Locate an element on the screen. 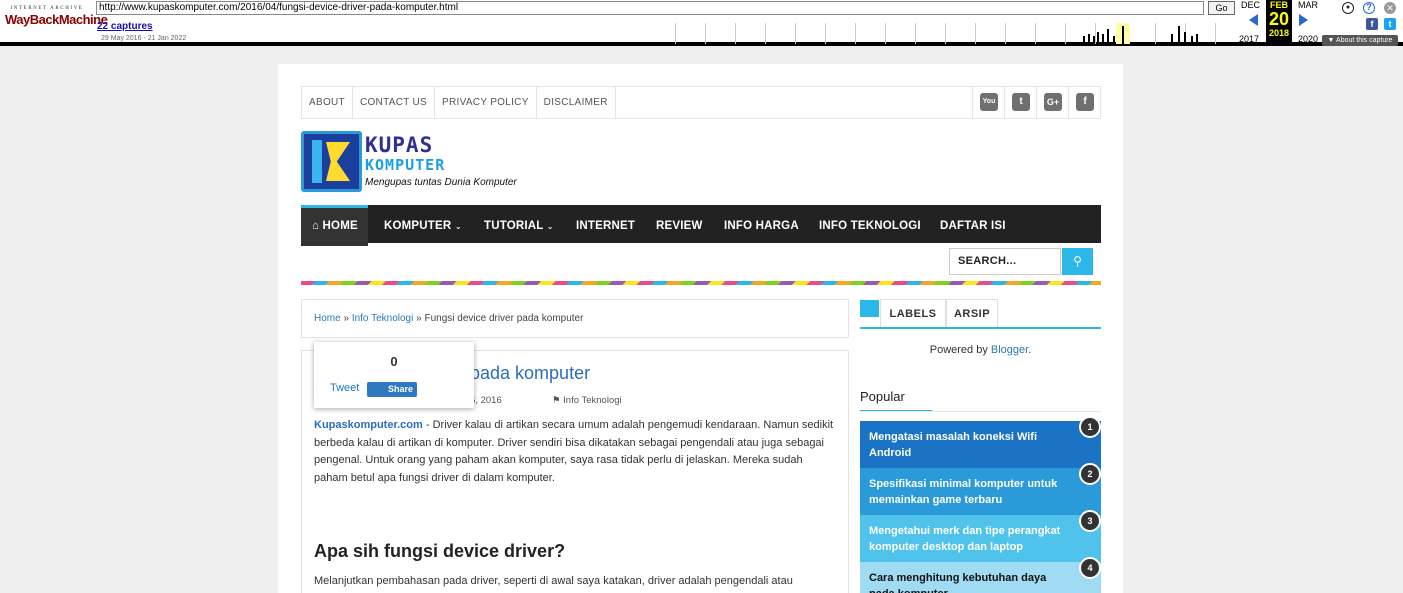  post-heading: Apa sih fungsi device driver? is located at coordinates (440, 551).